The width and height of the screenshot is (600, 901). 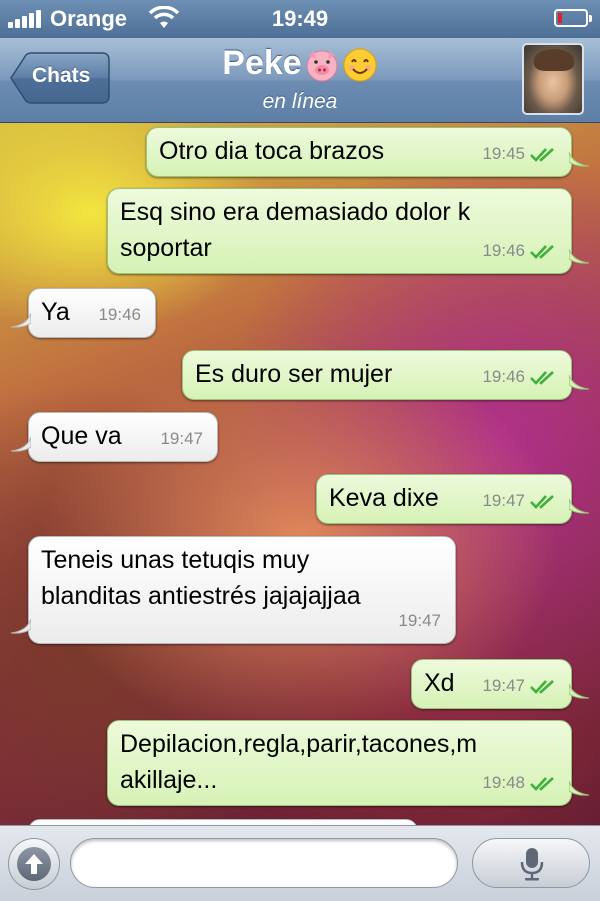 I want to click on navigation-bar: Chats Peke en línea, so click(x=300, y=80).